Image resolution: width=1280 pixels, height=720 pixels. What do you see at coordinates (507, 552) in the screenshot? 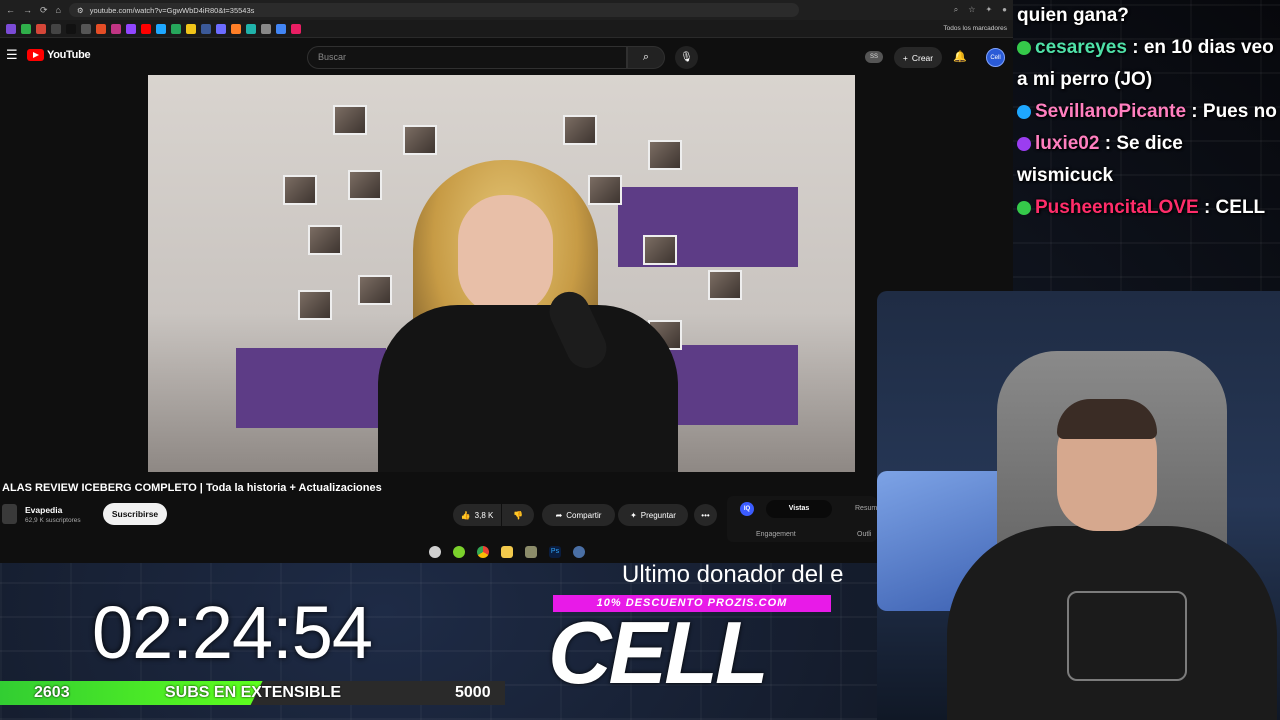
I see `file-explorer-icon` at bounding box center [507, 552].